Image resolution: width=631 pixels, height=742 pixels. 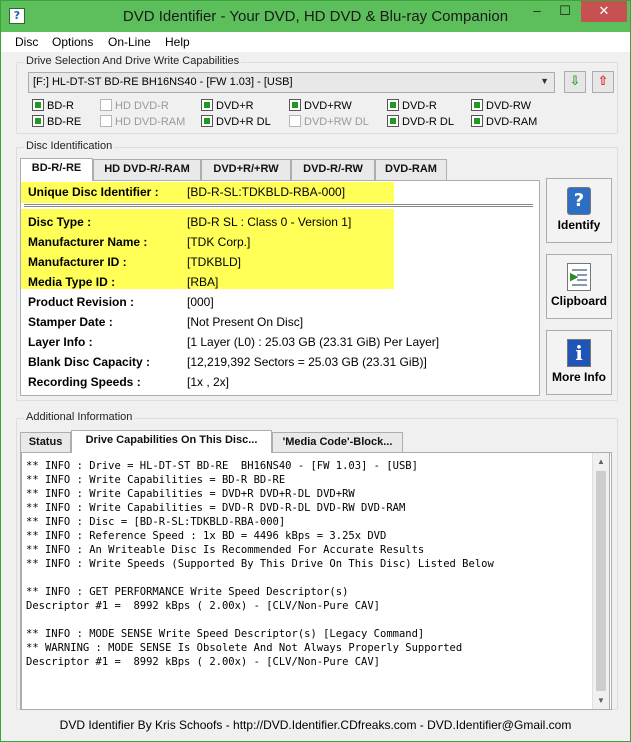 I want to click on tab-hd-dvd-r-ram: HD DVD-R/-RAM, so click(x=147, y=169).